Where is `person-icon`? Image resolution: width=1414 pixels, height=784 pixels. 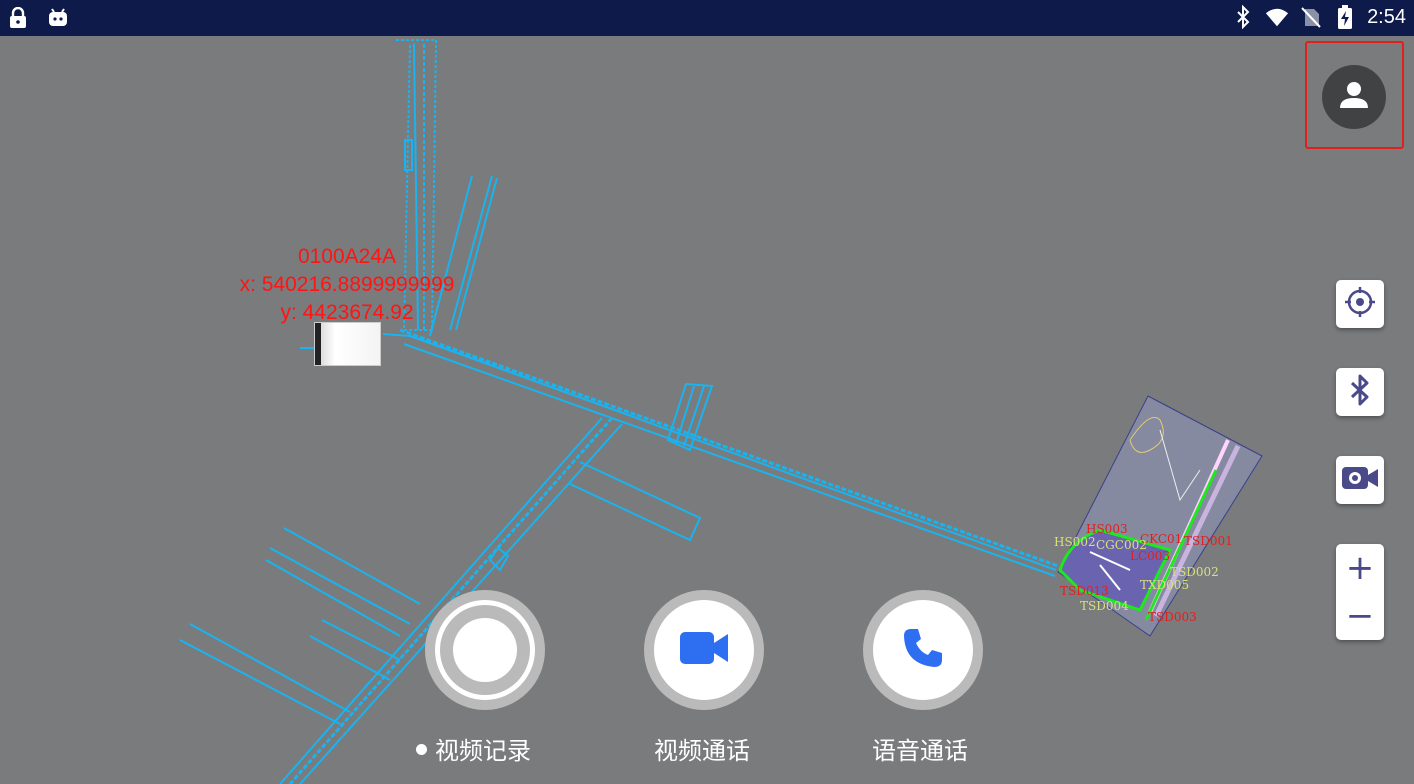
person-icon is located at coordinates (1354, 97).